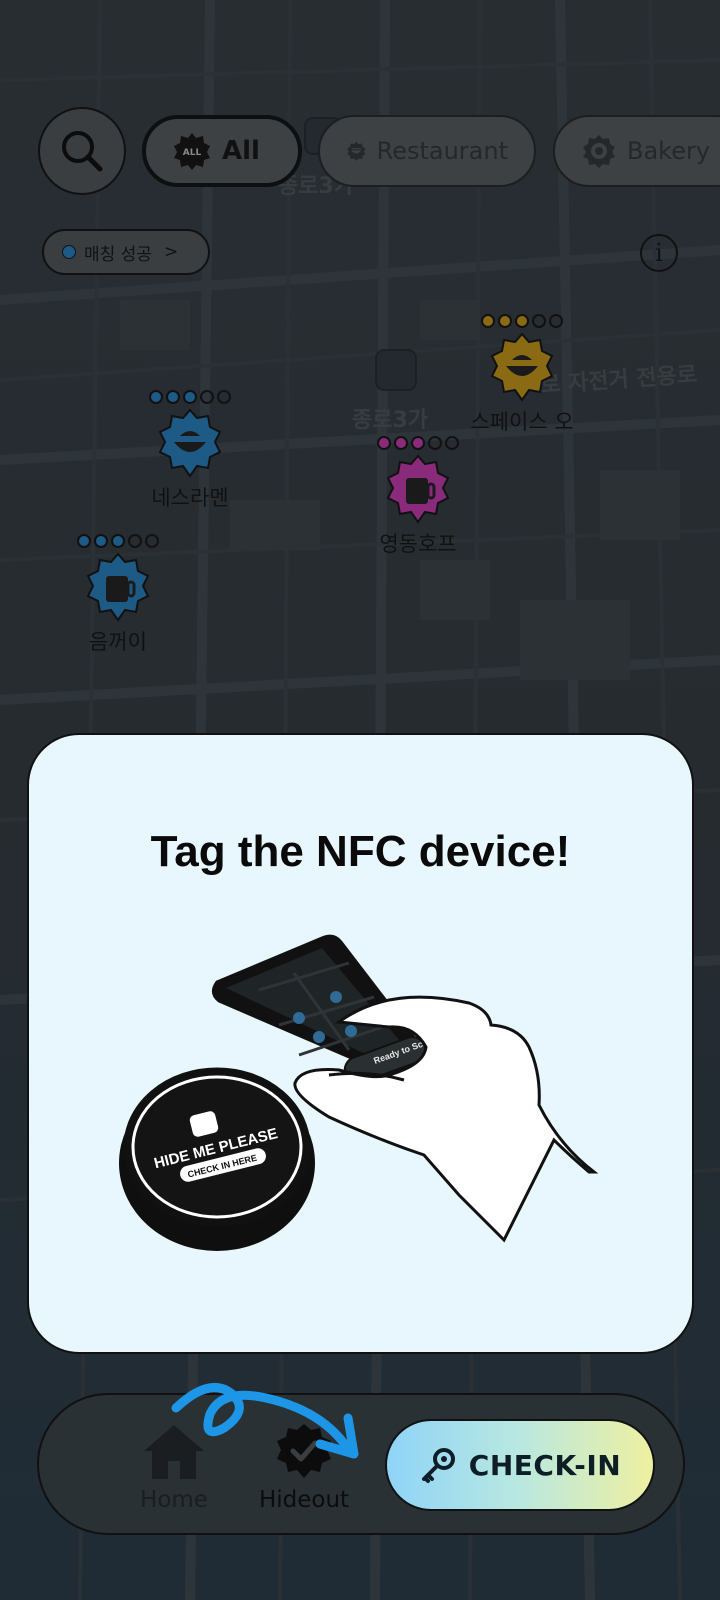 Image resolution: width=720 pixels, height=1600 pixels. I want to click on map-marker-space-o: 스페이스 오, so click(522, 375).